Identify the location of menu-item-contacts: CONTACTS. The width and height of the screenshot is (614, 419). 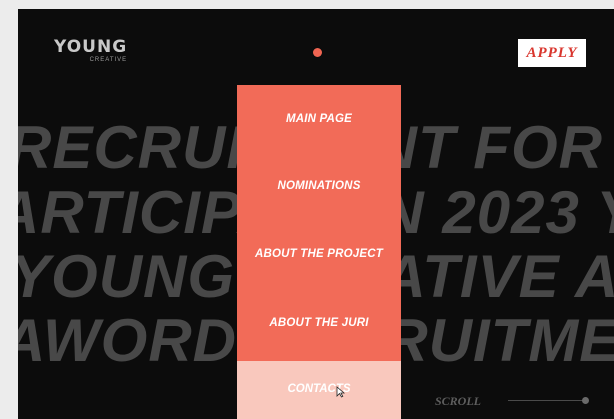
(319, 390).